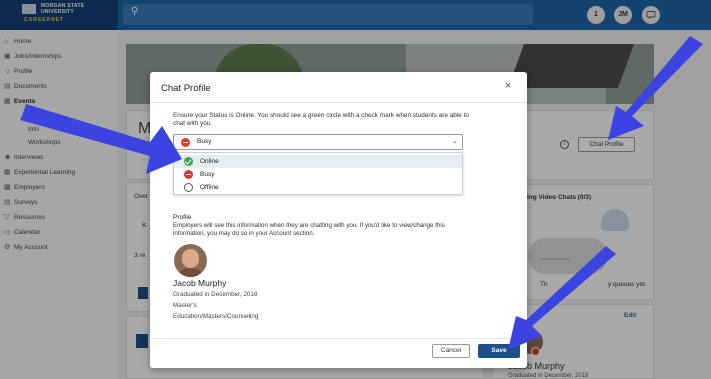 This screenshot has height=379, width=711. Describe the element at coordinates (215, 294) in the screenshot. I see `profile-graduated: Graduated in December, 2018` at that location.